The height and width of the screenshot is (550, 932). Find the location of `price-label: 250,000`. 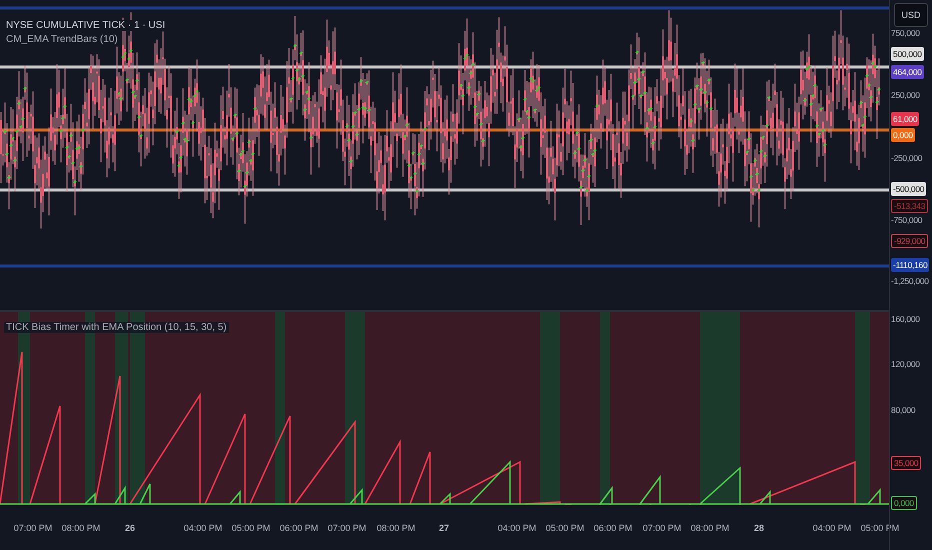

price-label: 250,000 is located at coordinates (905, 95).